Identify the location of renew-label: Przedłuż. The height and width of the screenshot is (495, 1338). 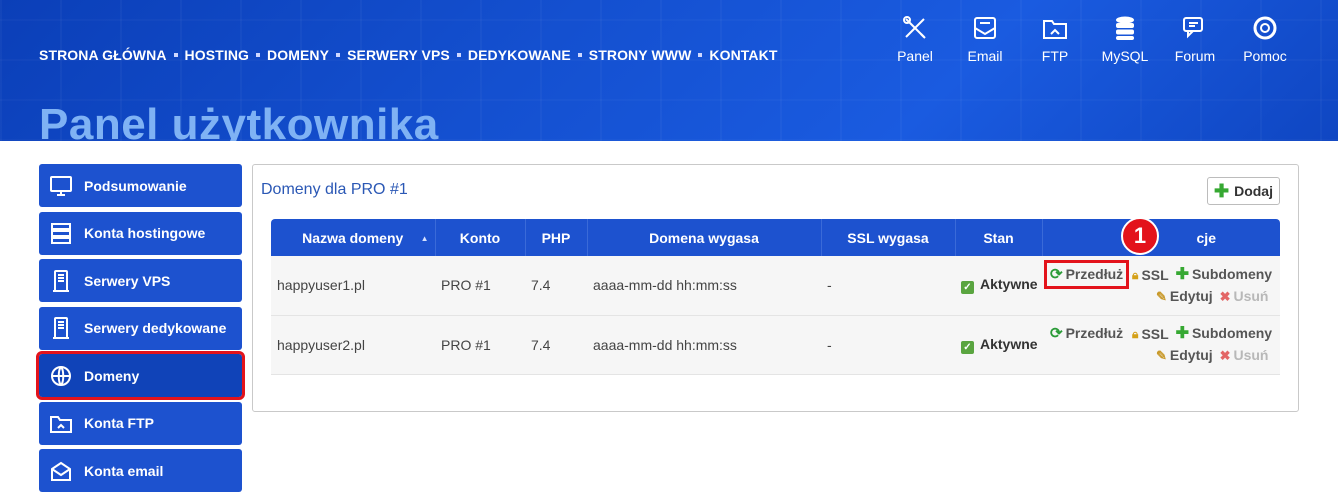
(1094, 273).